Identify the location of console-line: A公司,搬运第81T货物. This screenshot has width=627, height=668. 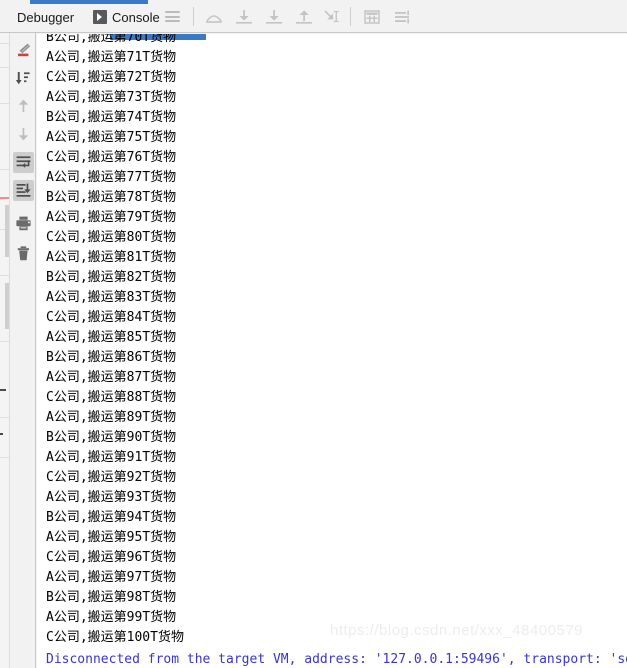
(111, 257).